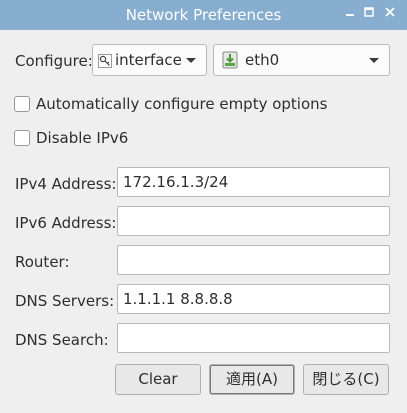 The image size is (407, 413). What do you see at coordinates (66, 223) in the screenshot?
I see `ipv6-address-label: IPv6 Address:` at bounding box center [66, 223].